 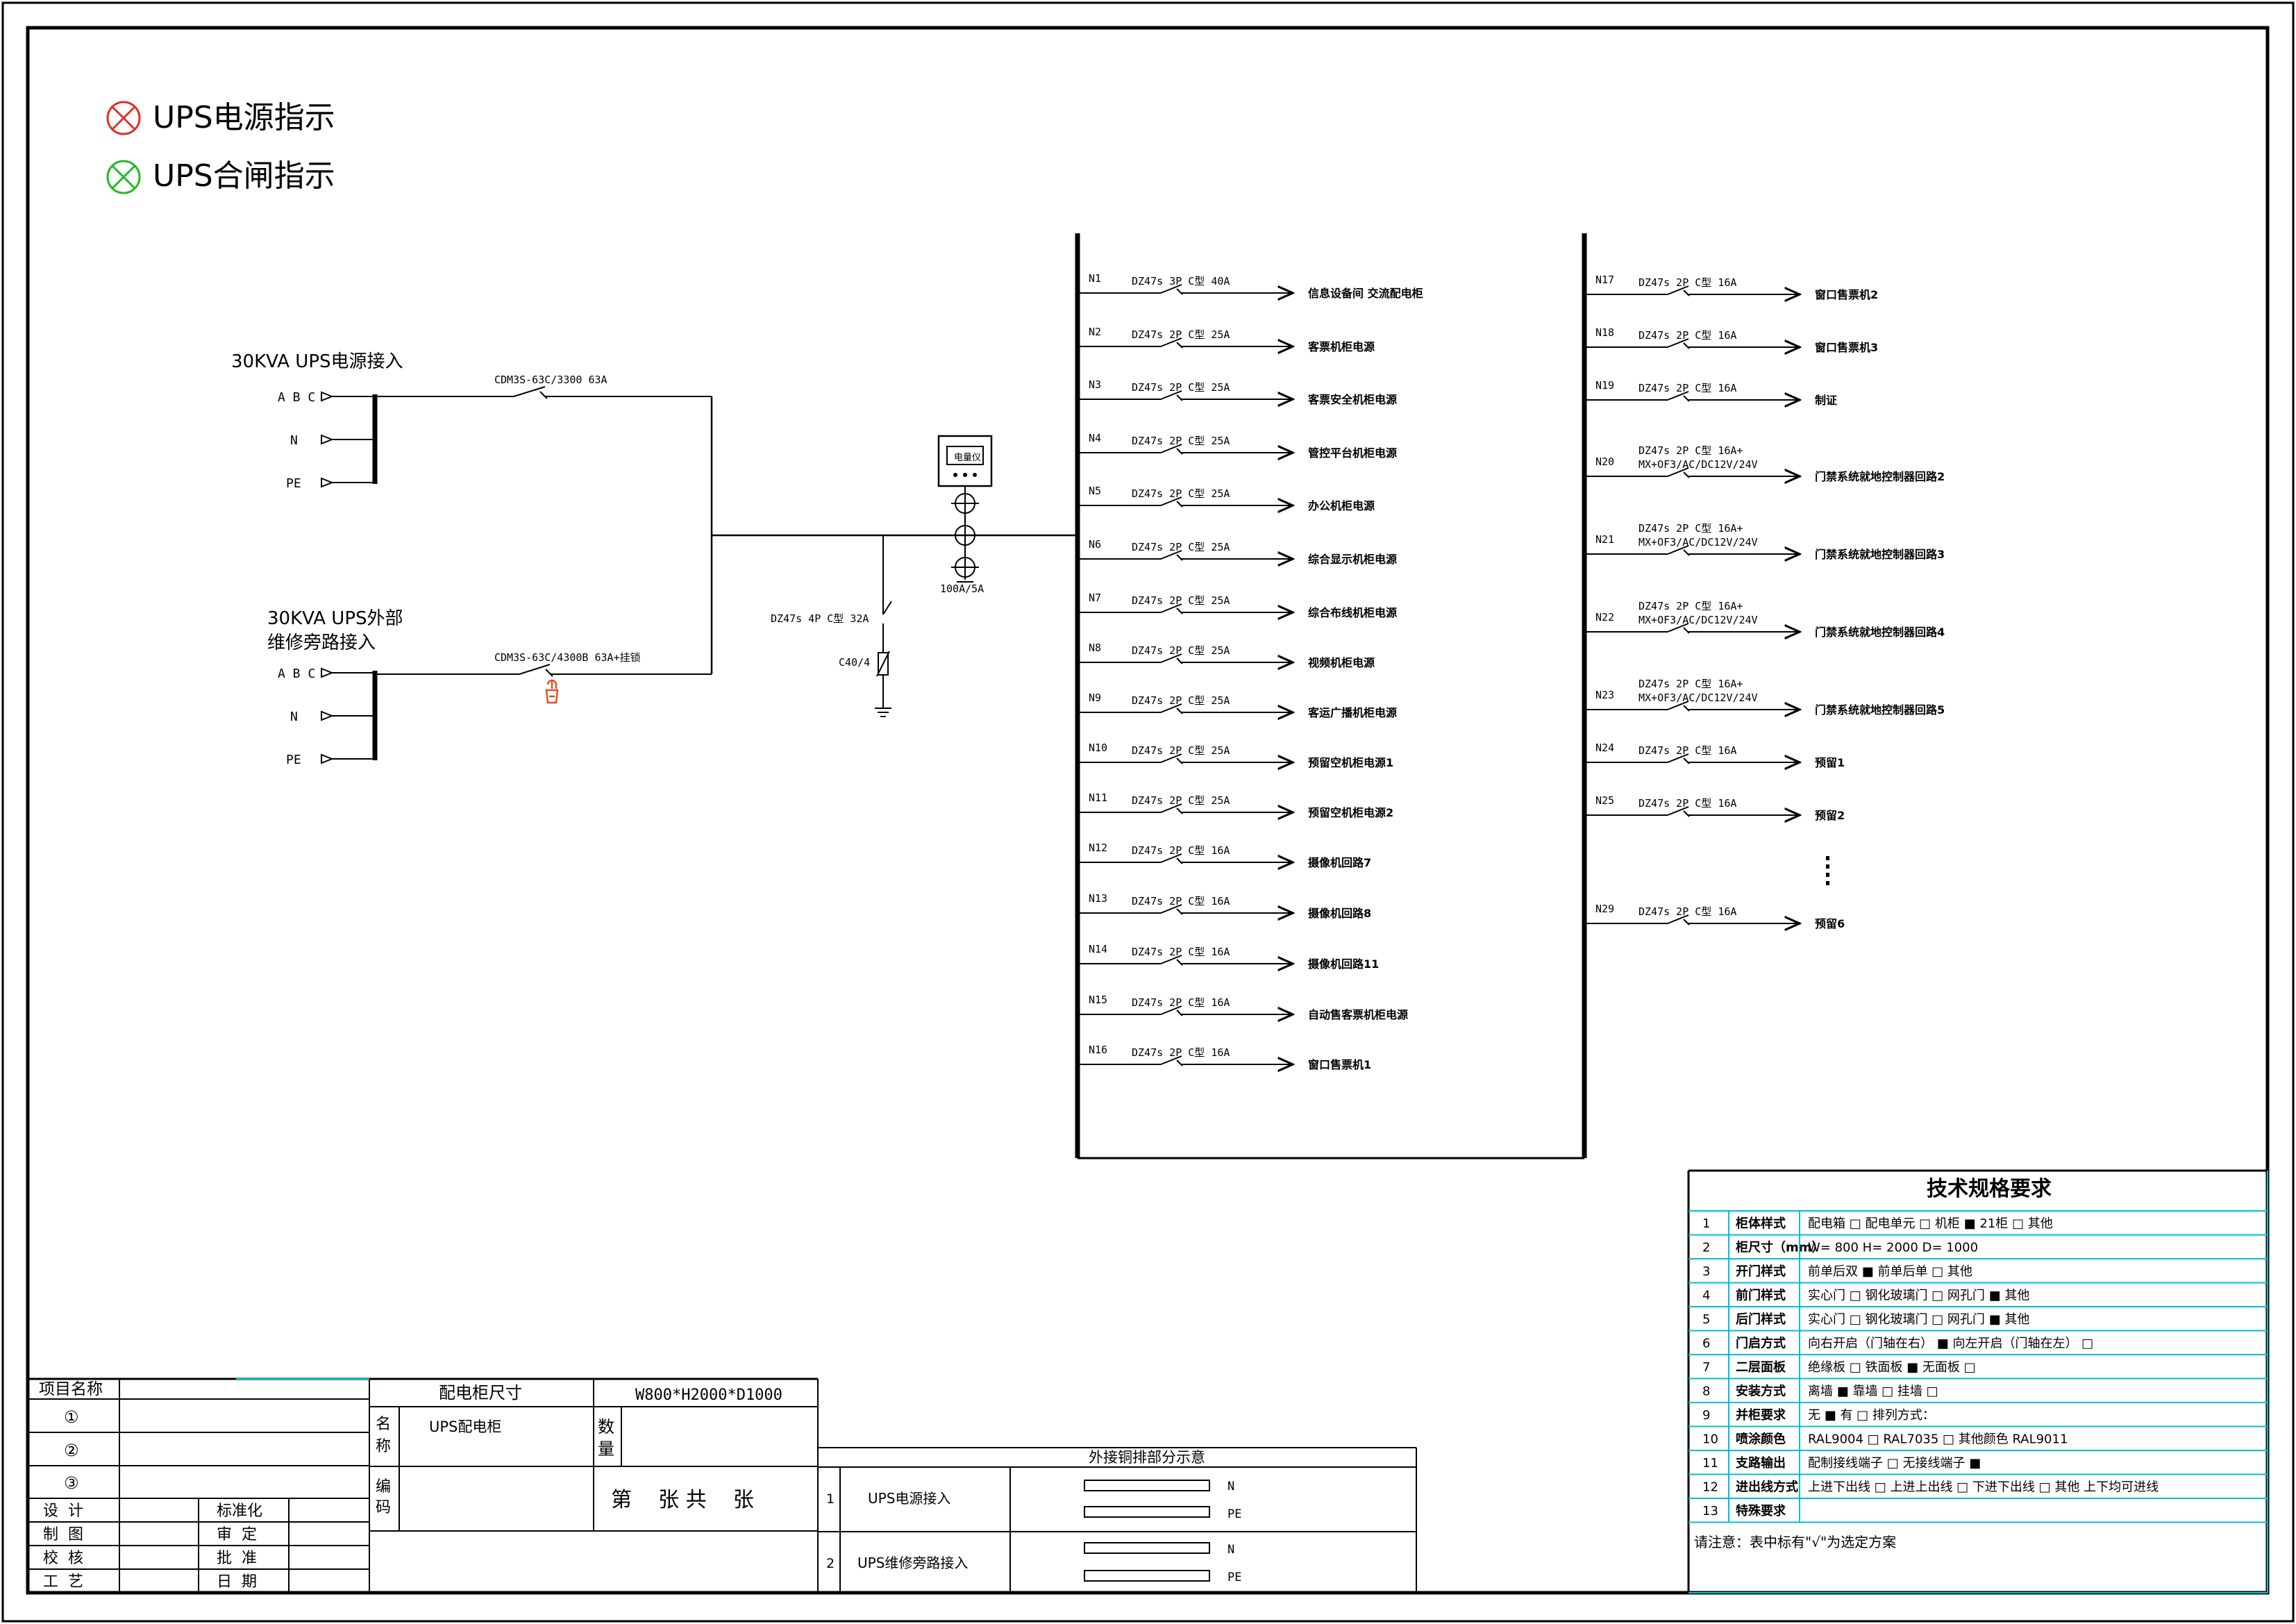 I want to click on name-value: UPS配电柜, so click(x=465, y=1427).